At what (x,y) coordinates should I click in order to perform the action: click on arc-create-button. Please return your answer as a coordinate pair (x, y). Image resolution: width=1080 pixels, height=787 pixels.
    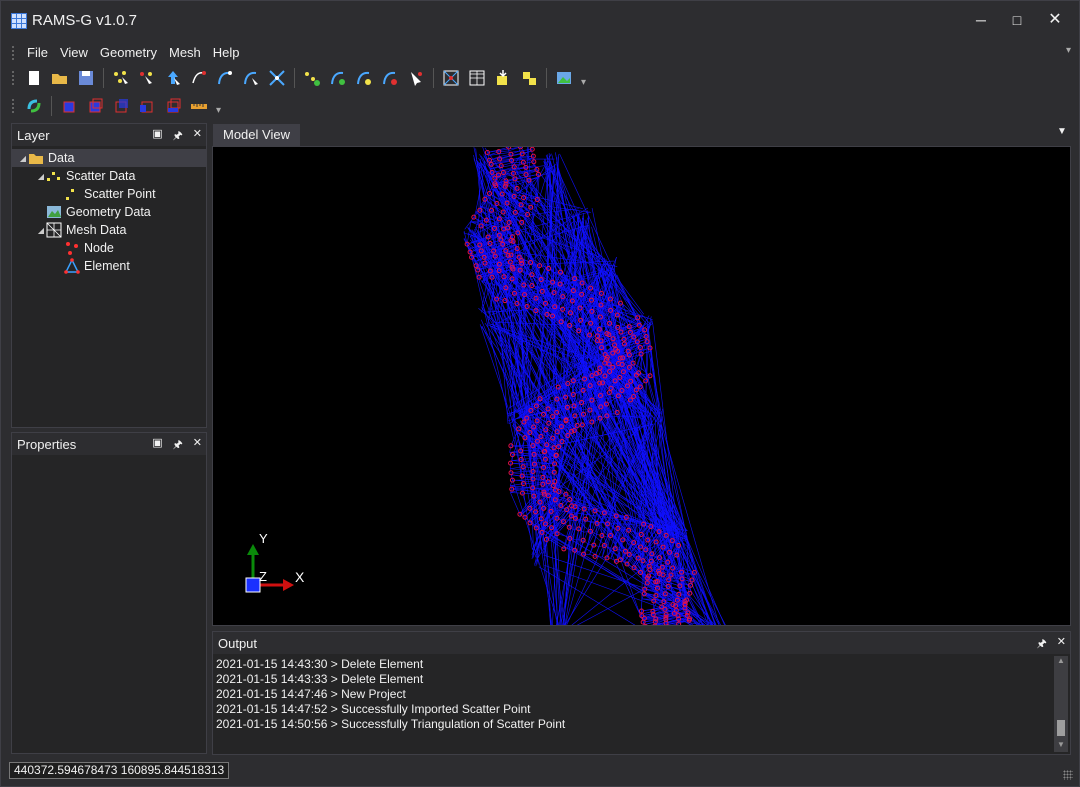
    Looking at the image, I should click on (225, 78).